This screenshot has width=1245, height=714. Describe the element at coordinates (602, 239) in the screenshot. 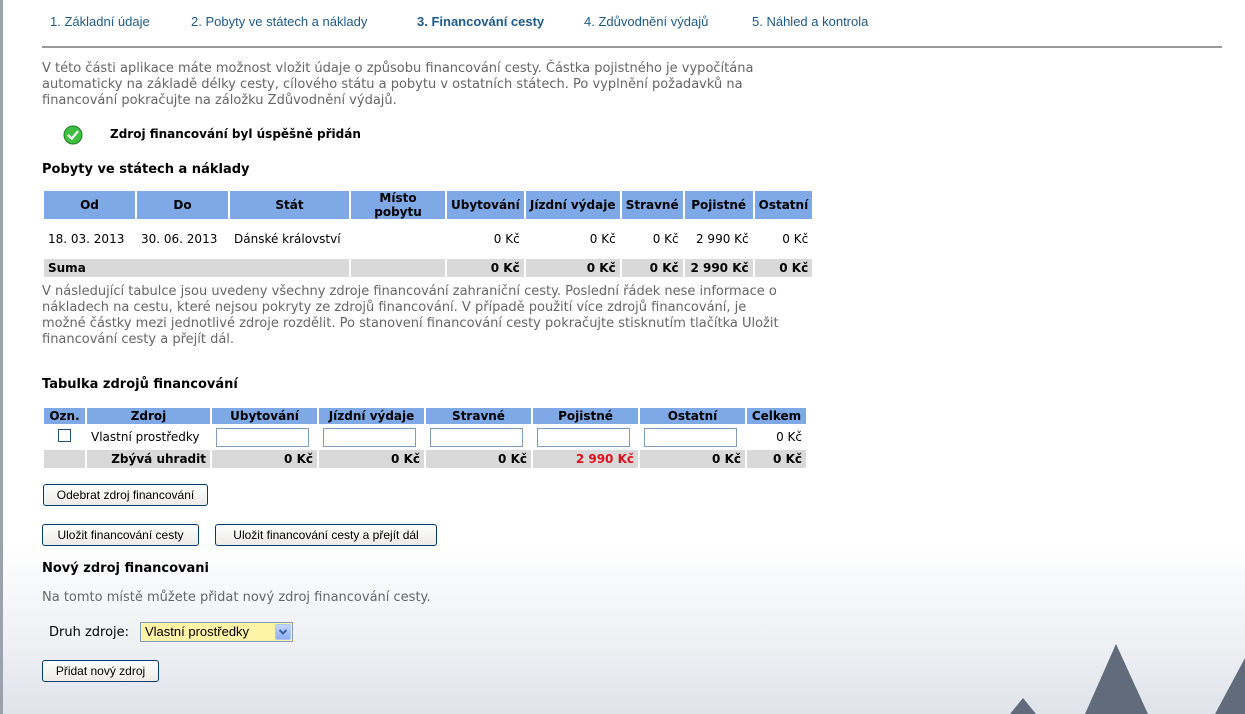

I see `cell-jizdni: 0 Kč` at that location.